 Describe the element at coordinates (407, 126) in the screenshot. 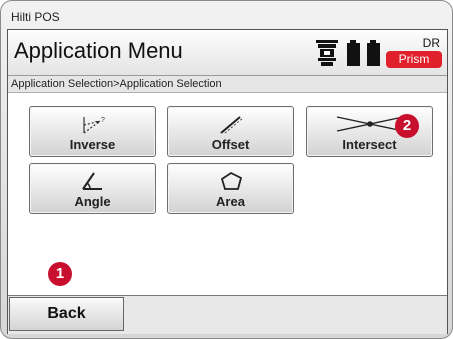

I see `callout-marker-2: 2` at that location.